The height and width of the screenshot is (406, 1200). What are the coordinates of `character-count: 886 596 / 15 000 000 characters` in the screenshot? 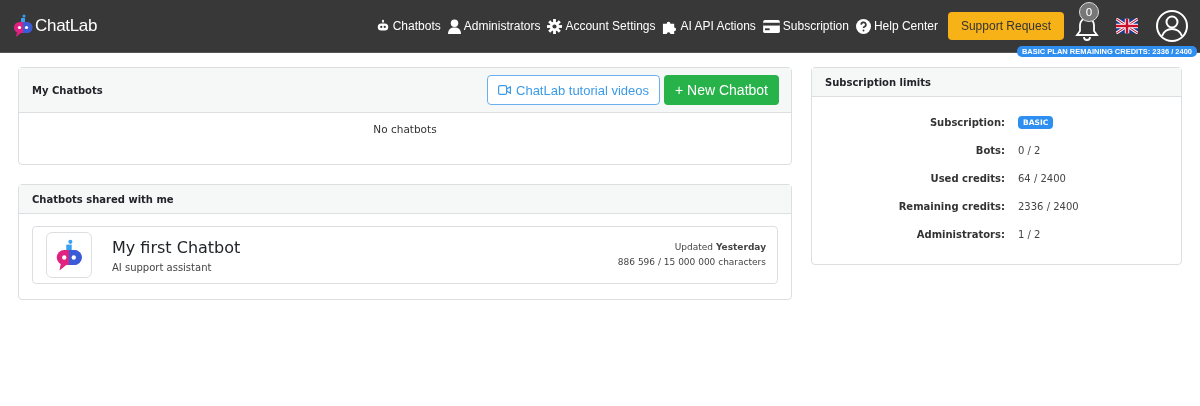 It's located at (691, 262).